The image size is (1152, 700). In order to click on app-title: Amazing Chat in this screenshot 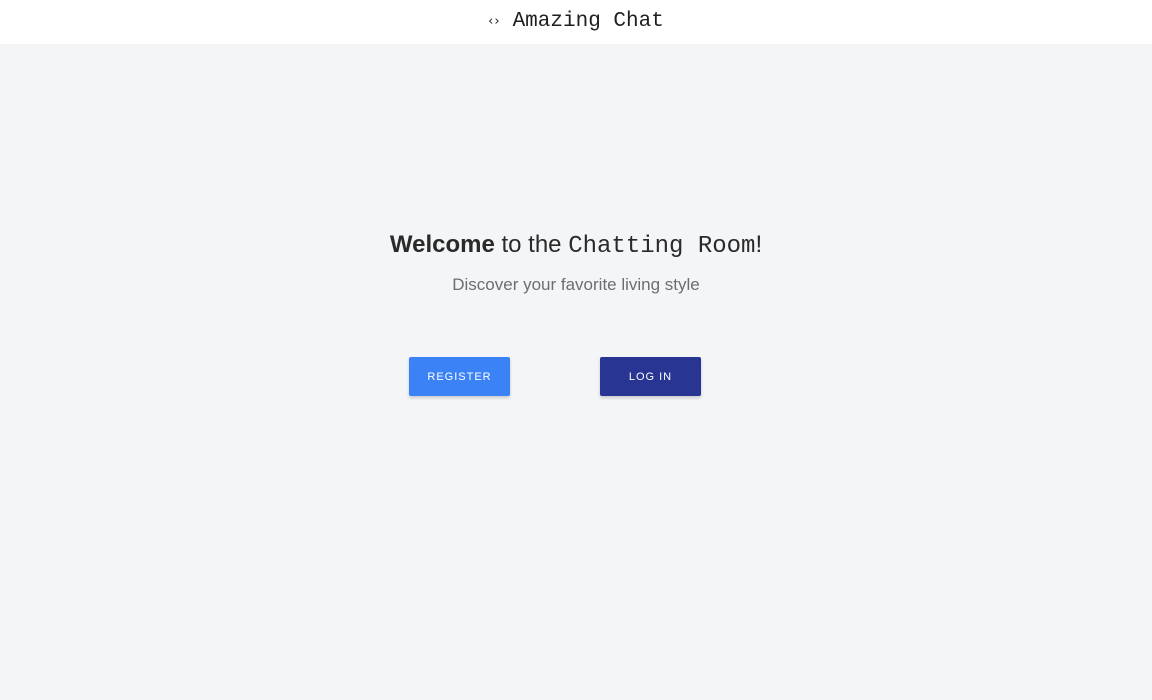, I will do `click(588, 21)`.